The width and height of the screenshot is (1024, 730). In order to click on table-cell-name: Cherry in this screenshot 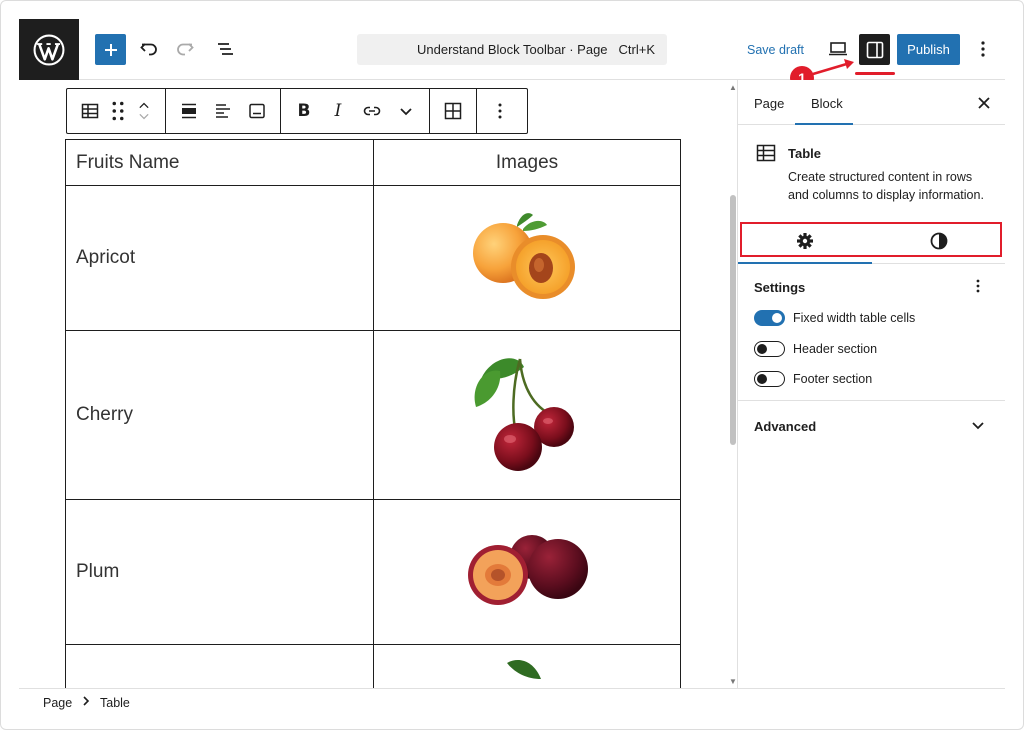, I will do `click(219, 415)`.